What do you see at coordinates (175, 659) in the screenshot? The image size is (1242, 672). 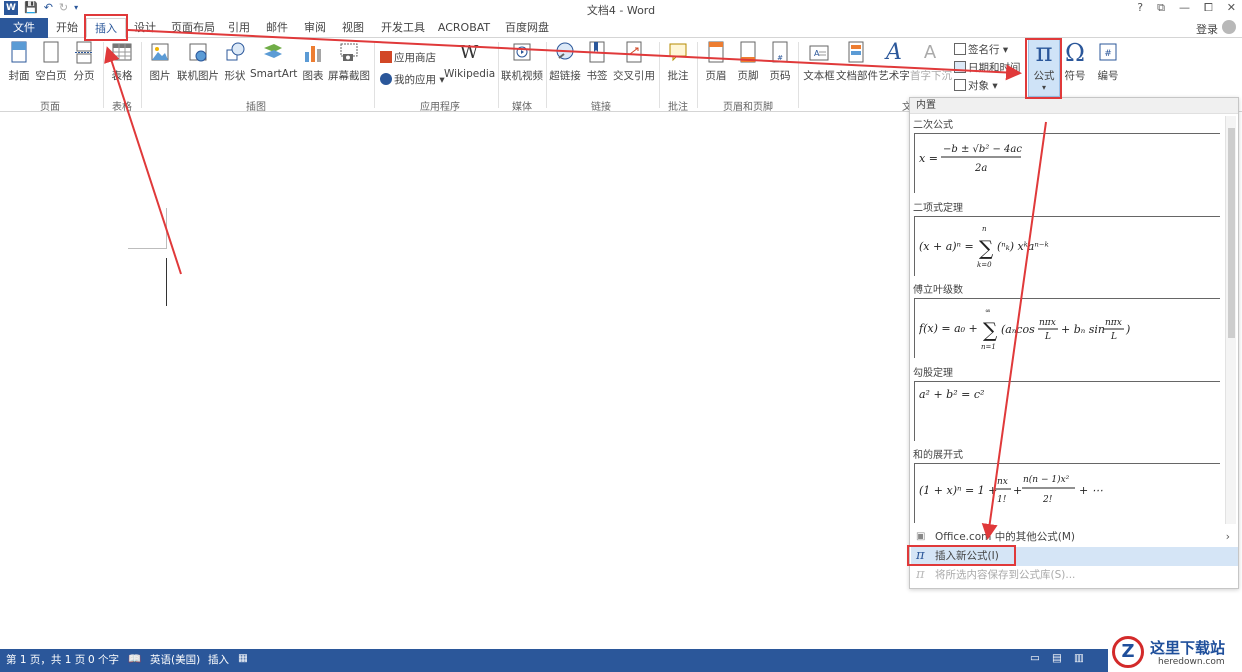 I see `language: 英语(美国)` at bounding box center [175, 659].